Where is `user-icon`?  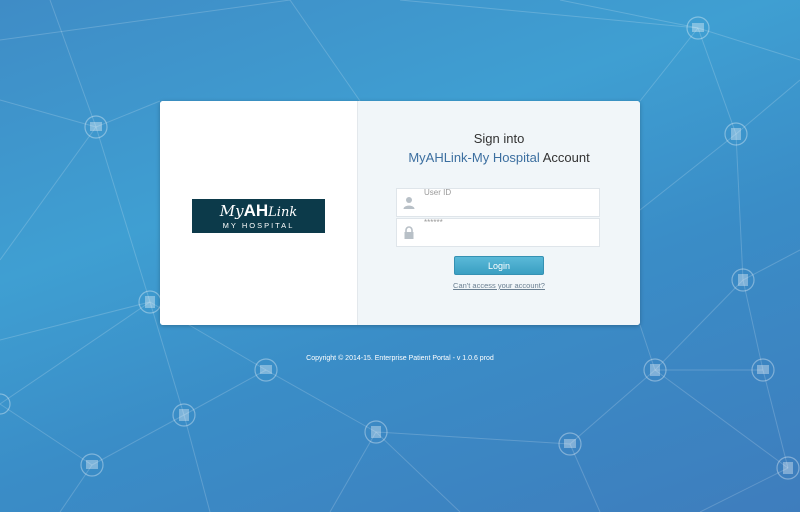
user-icon is located at coordinates (409, 203).